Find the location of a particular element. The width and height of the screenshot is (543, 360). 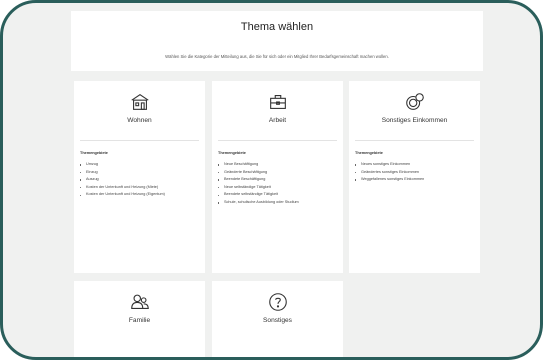

topic-item: Weggefallenes sonstiges Einkommen is located at coordinates (415, 180).